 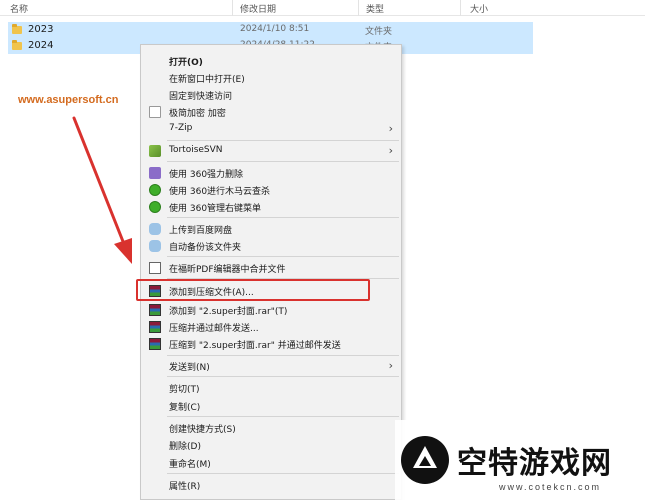 I want to click on tortoisesvn-icon, so click(x=155, y=151).